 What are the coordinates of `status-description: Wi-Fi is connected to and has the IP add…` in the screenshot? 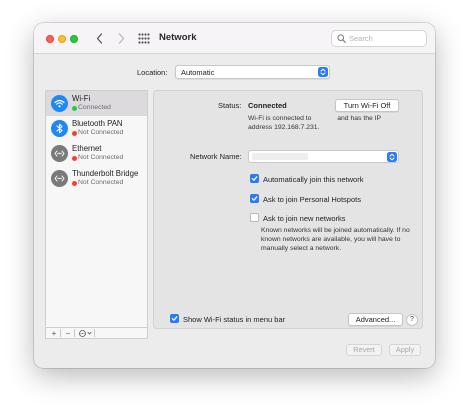 It's located at (333, 124).